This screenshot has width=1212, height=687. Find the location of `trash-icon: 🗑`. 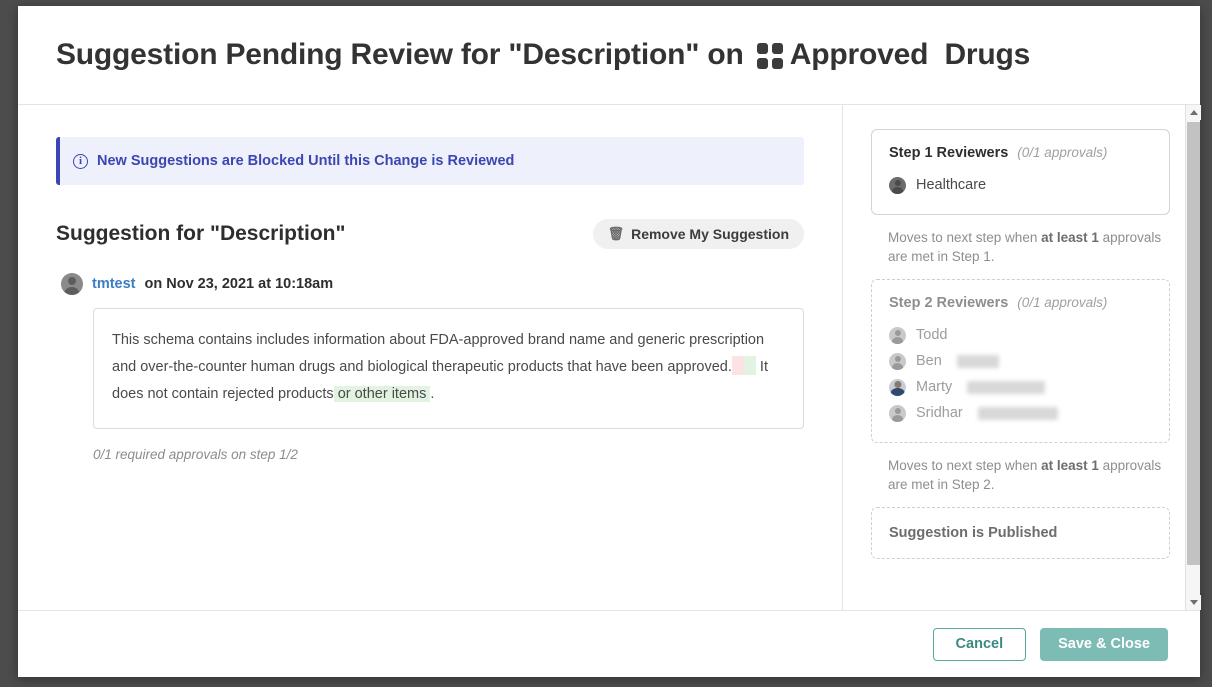

trash-icon: 🗑 is located at coordinates (616, 233).